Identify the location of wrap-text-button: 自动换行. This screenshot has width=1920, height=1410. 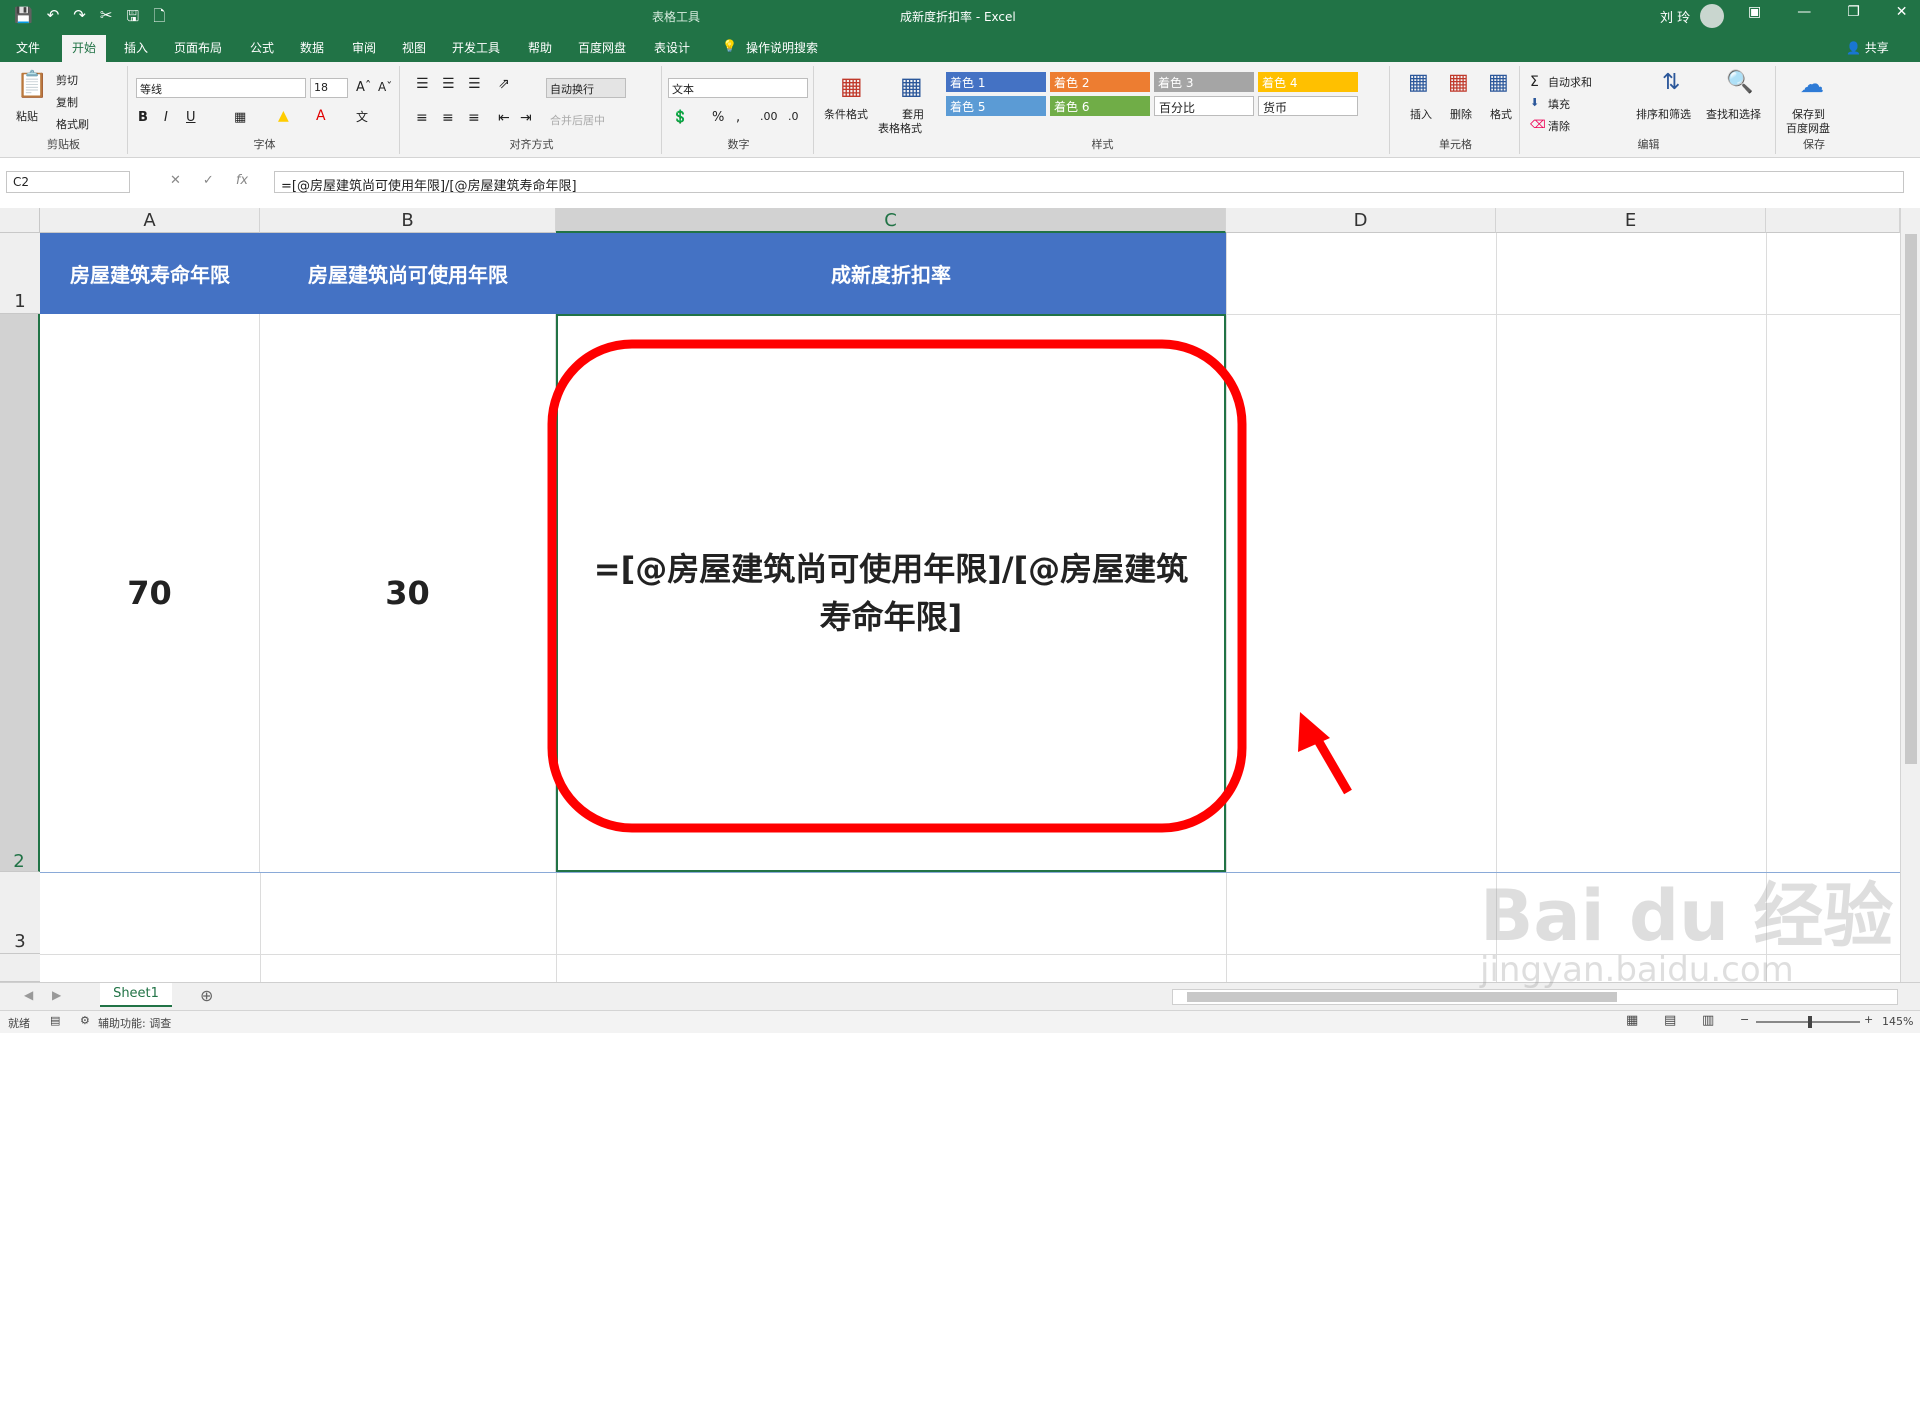
(586, 88).